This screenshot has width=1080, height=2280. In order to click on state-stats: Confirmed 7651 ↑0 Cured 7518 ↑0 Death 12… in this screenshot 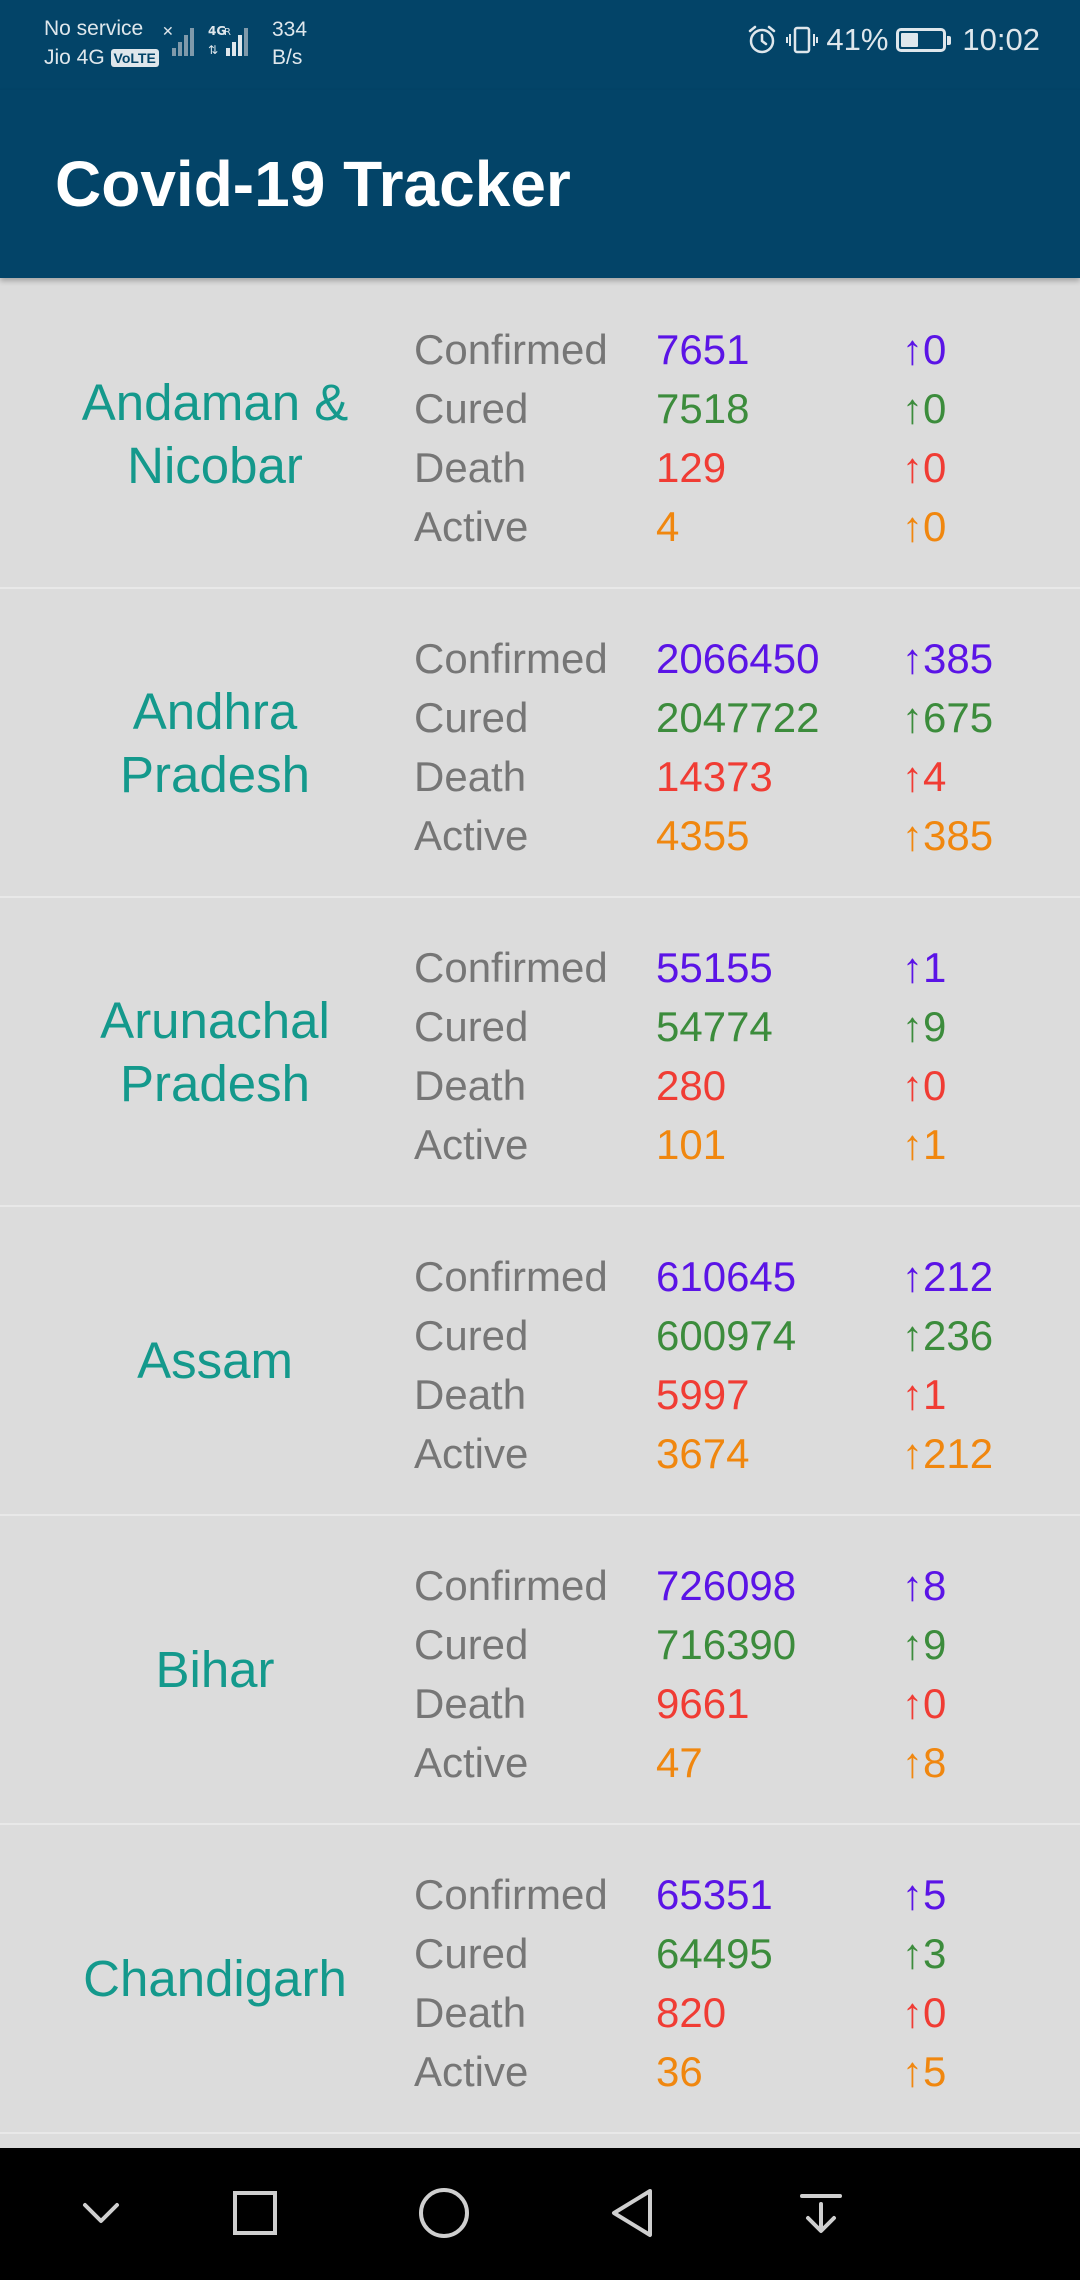, I will do `click(714, 438)`.